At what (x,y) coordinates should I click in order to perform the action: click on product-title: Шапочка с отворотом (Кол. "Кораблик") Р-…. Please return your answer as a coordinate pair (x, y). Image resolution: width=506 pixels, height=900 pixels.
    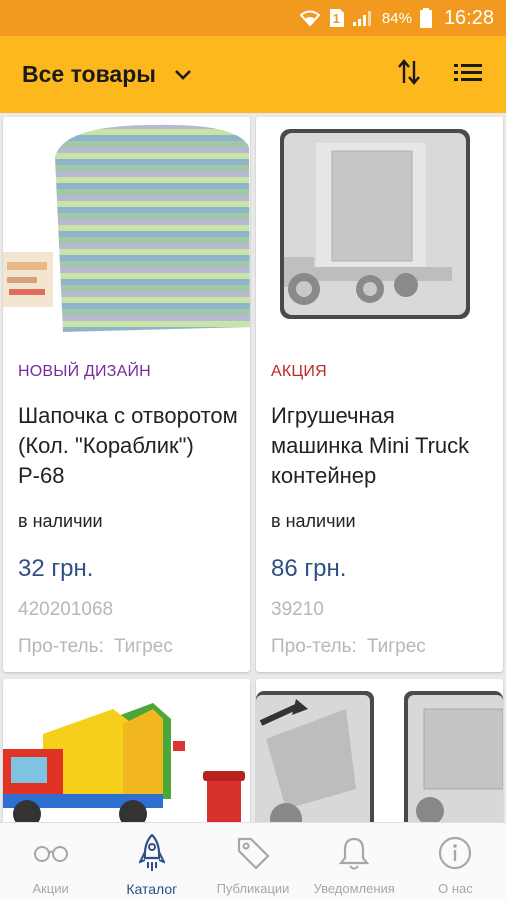
    Looking at the image, I should click on (128, 445).